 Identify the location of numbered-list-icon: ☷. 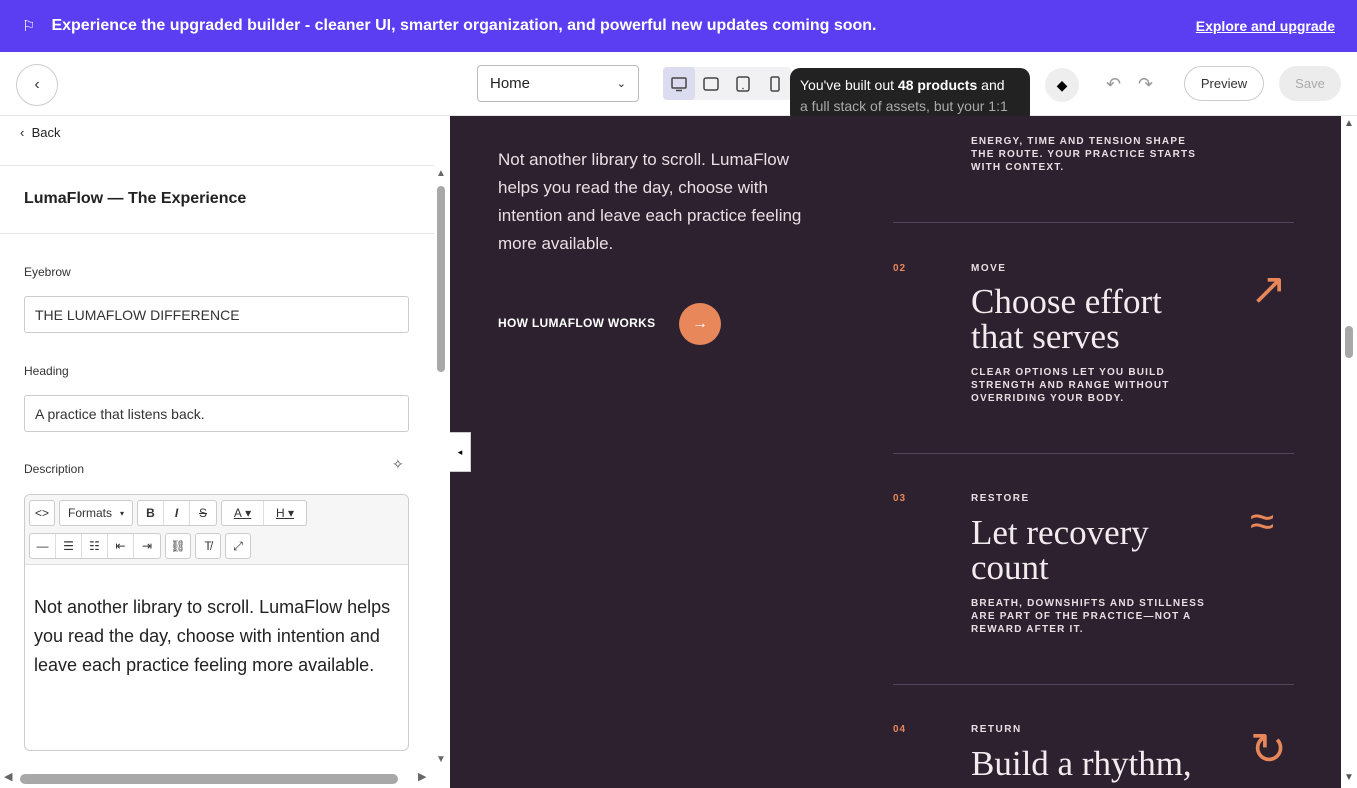
(95, 546).